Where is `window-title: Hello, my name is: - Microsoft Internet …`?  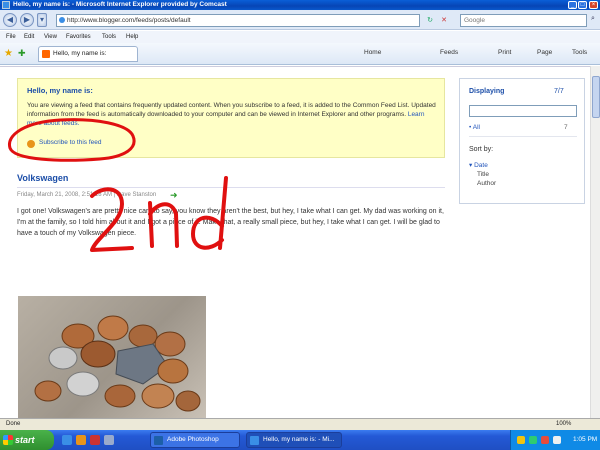 window-title: Hello, my name is: - Microsoft Internet … is located at coordinates (120, 4).